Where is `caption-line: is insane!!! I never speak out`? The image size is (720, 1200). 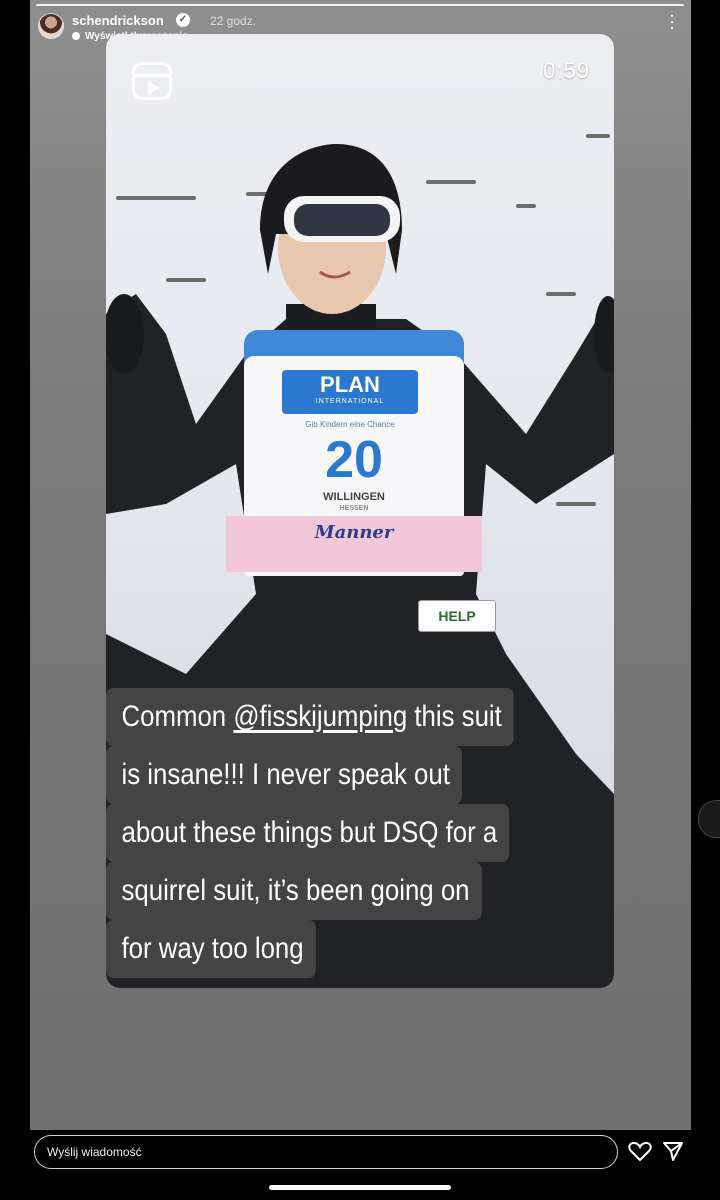 caption-line: is insane!!! I never speak out is located at coordinates (284, 775).